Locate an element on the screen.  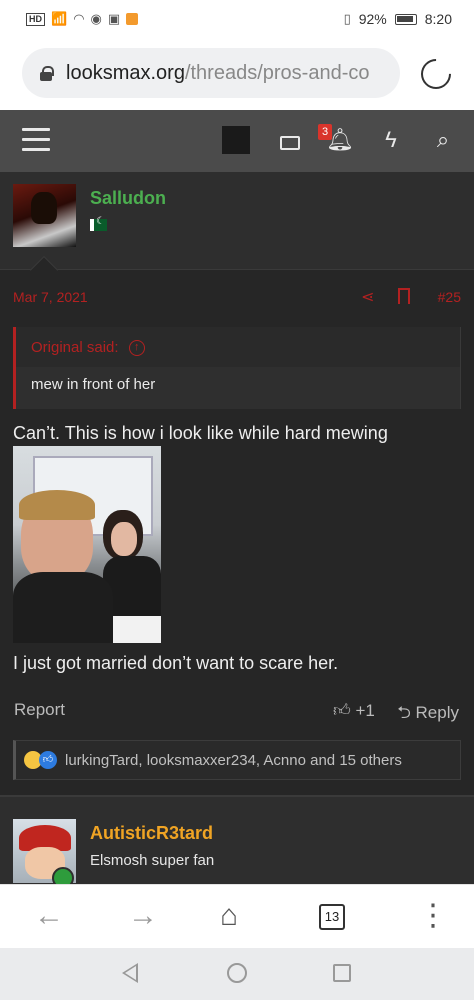
thumbs-up-icon: 👍︎ is located at coordinates (344, 710).